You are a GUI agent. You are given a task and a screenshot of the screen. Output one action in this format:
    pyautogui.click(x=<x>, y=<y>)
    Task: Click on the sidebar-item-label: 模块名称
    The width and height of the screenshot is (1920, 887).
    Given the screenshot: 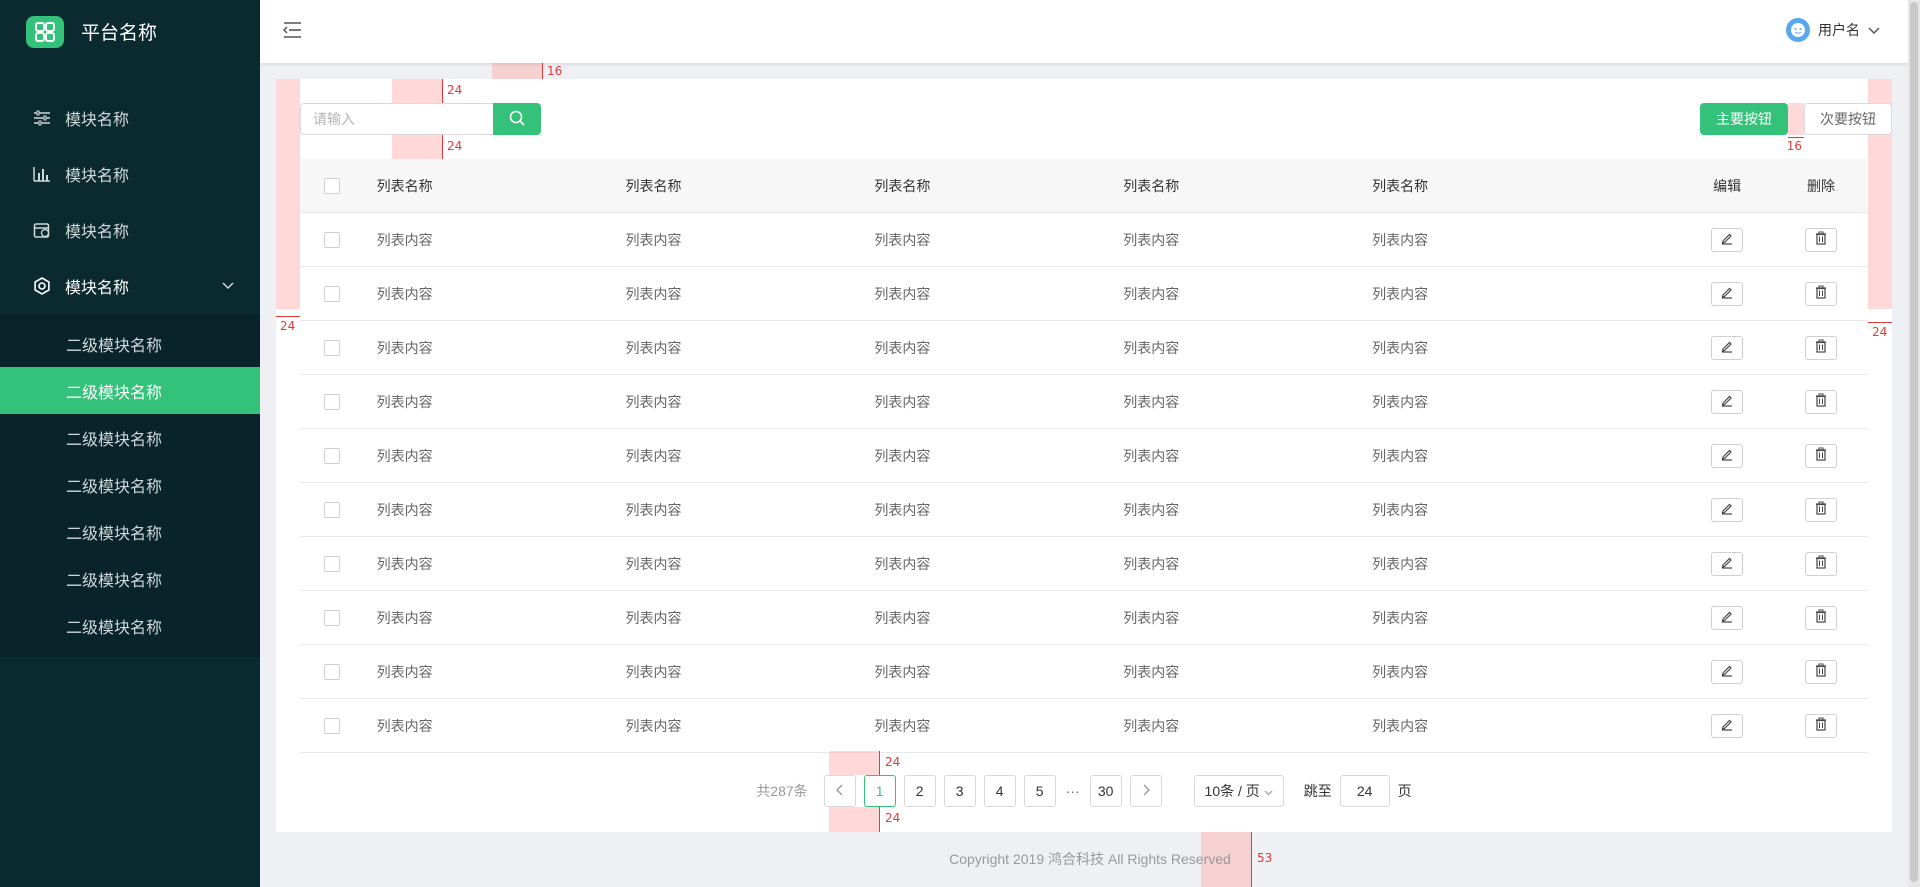 What is the action you would take?
    pyautogui.click(x=97, y=120)
    